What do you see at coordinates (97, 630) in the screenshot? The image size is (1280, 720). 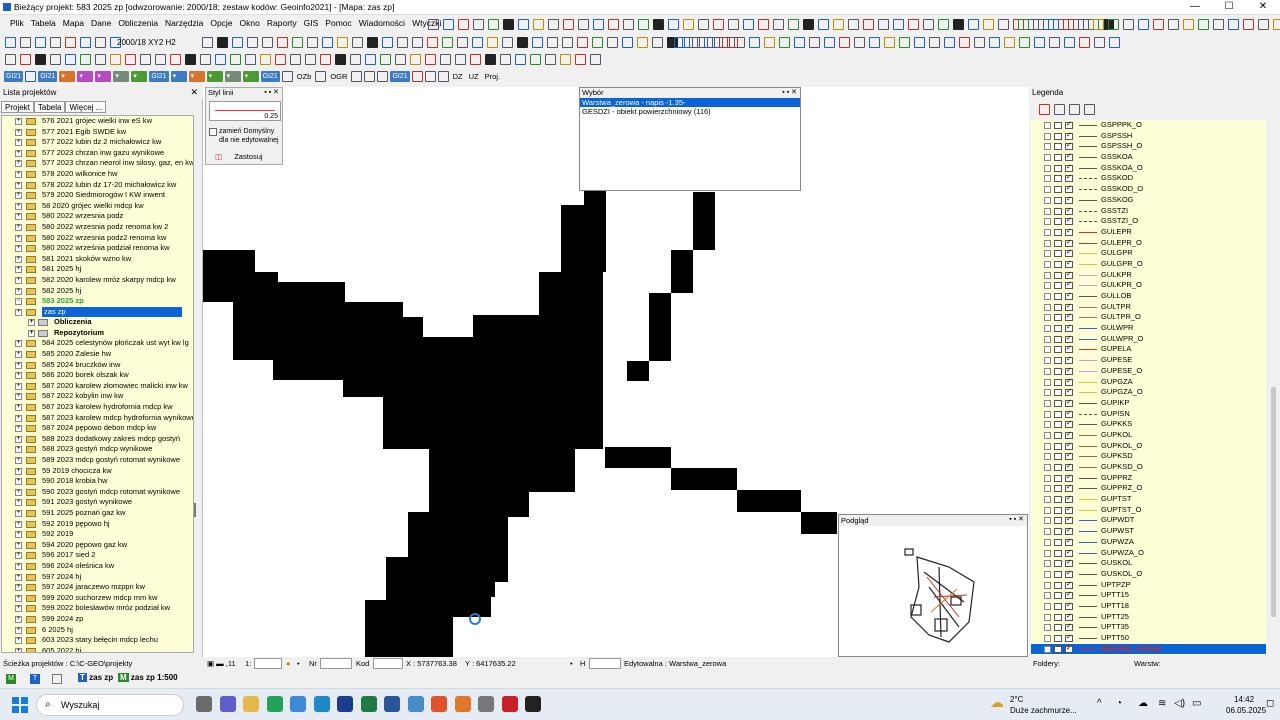 I see `tree-item: +6 2025 hj` at bounding box center [97, 630].